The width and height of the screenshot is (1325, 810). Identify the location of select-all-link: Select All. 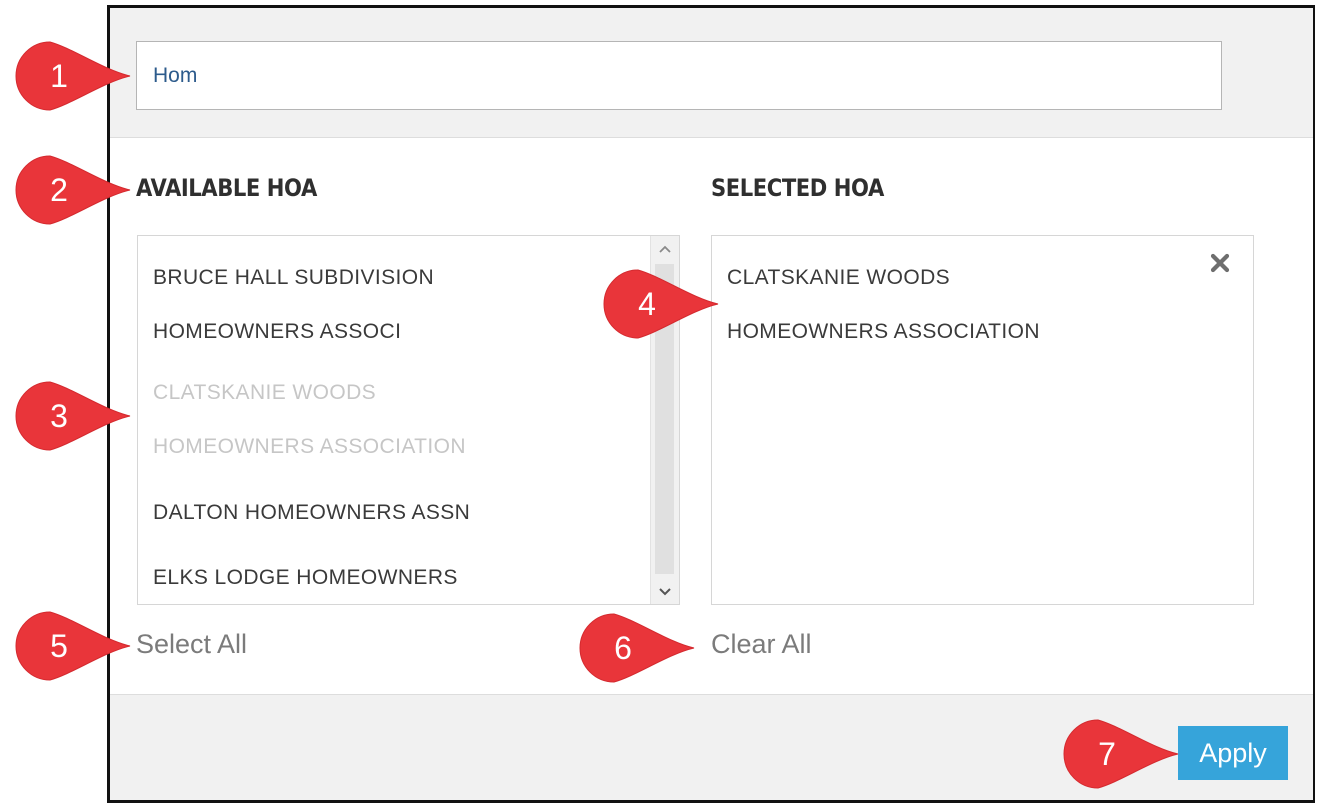
(191, 644).